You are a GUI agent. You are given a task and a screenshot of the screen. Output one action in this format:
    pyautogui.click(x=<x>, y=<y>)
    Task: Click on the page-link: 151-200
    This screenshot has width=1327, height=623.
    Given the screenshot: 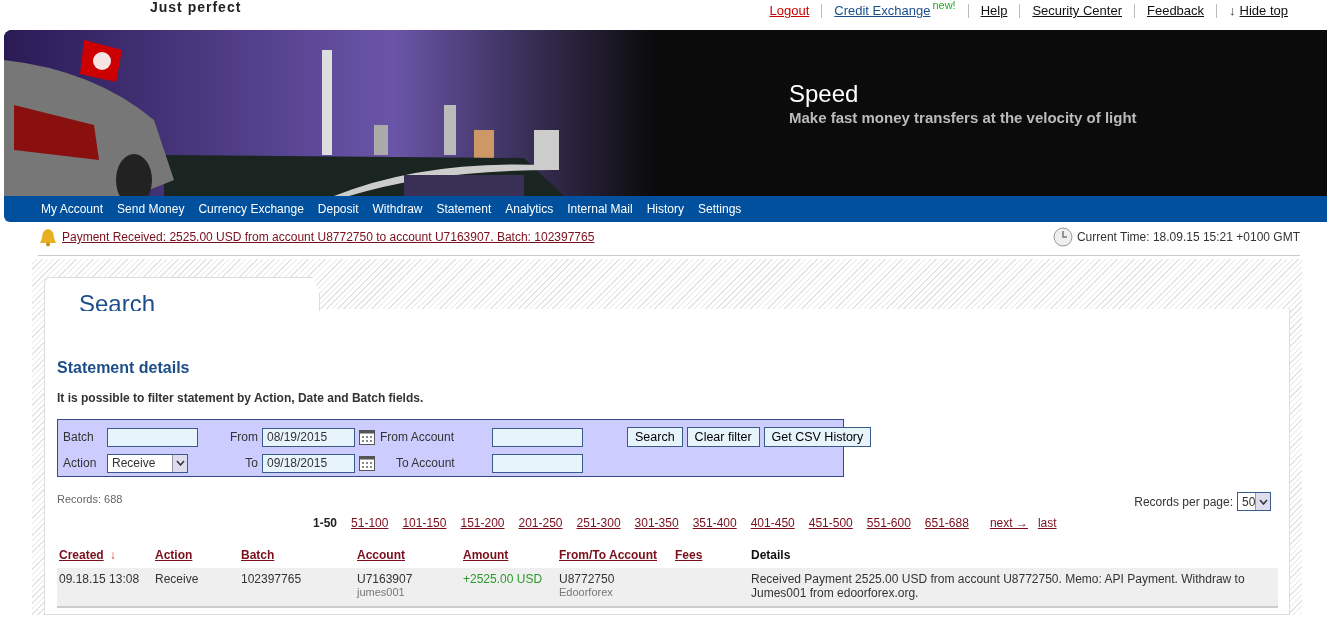 What is the action you would take?
    pyautogui.click(x=482, y=523)
    